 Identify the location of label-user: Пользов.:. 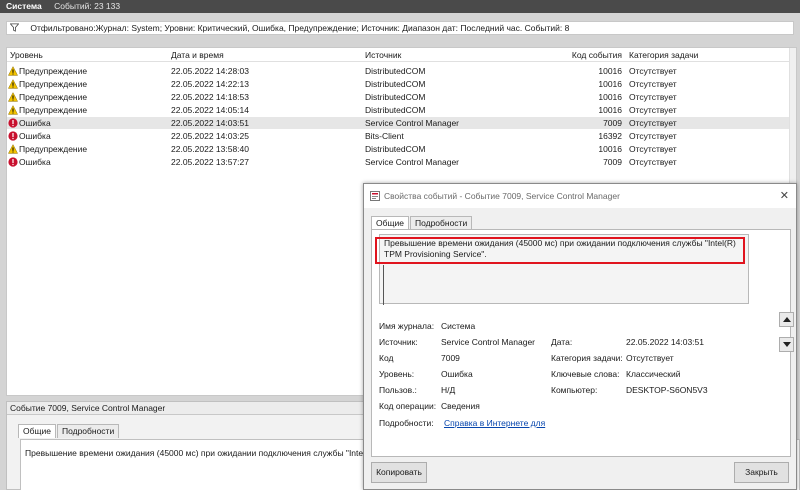
(398, 390).